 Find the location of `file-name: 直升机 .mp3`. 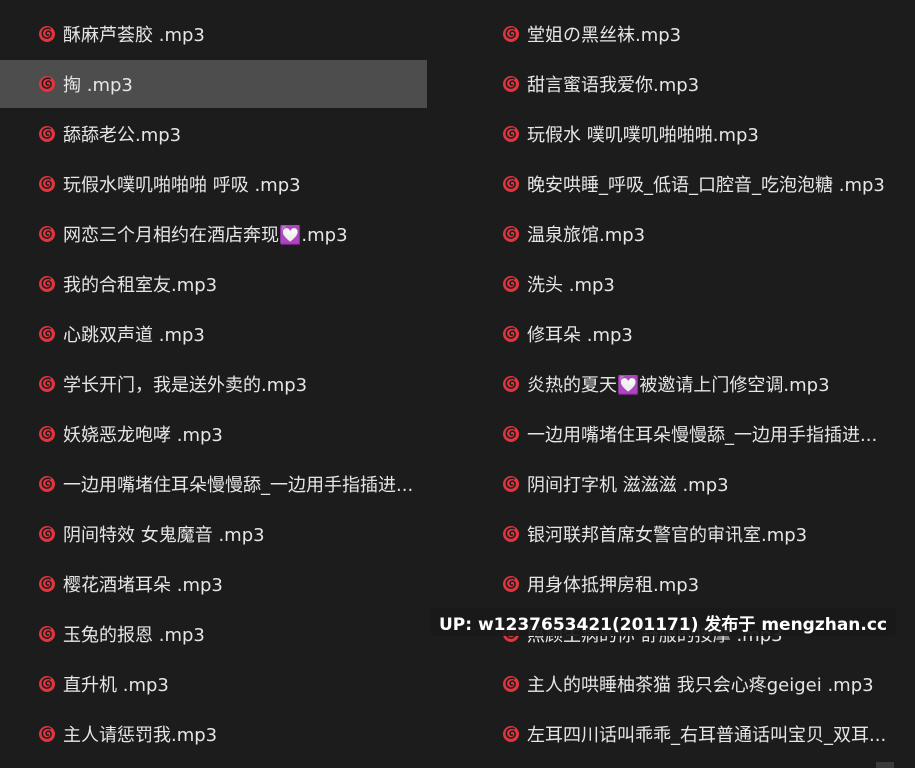

file-name: 直升机 .mp3 is located at coordinates (116, 685).